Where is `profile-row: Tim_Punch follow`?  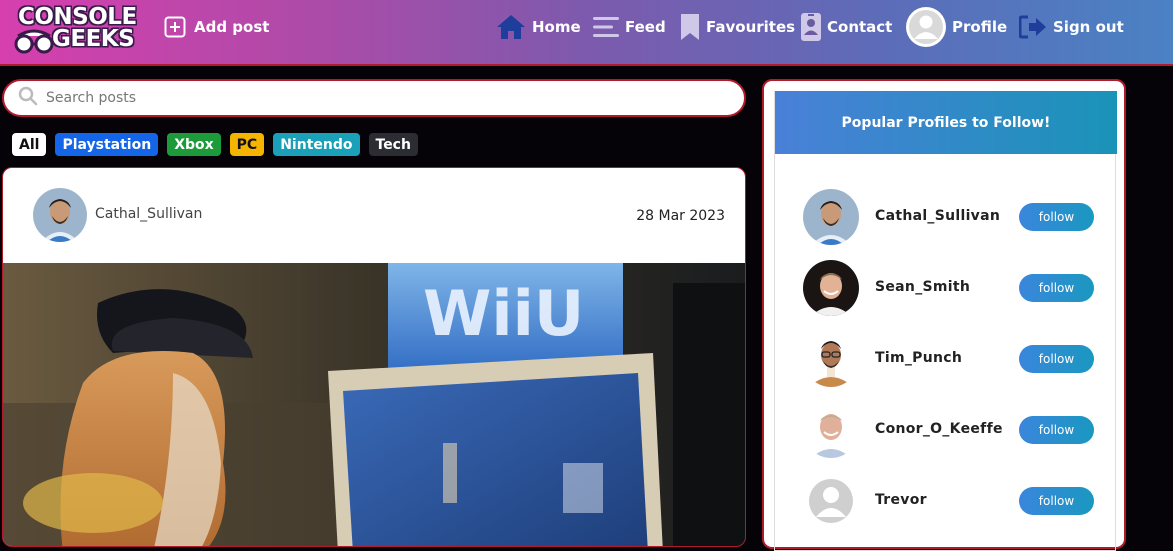
profile-row: Tim_Punch follow is located at coordinates (946, 361).